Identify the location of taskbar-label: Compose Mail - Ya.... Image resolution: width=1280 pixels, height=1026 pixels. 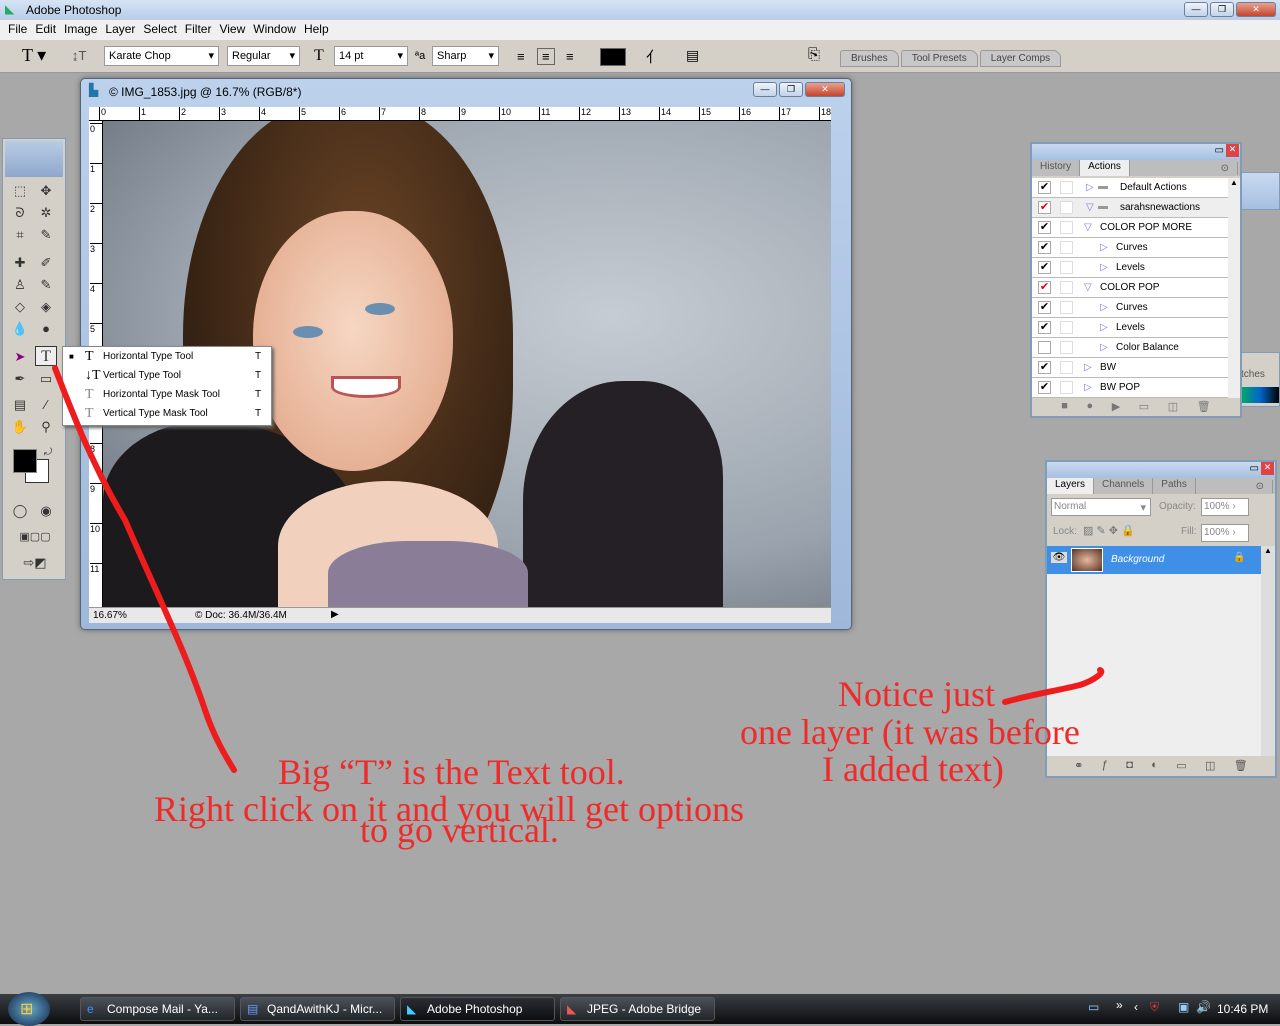
(162, 1009).